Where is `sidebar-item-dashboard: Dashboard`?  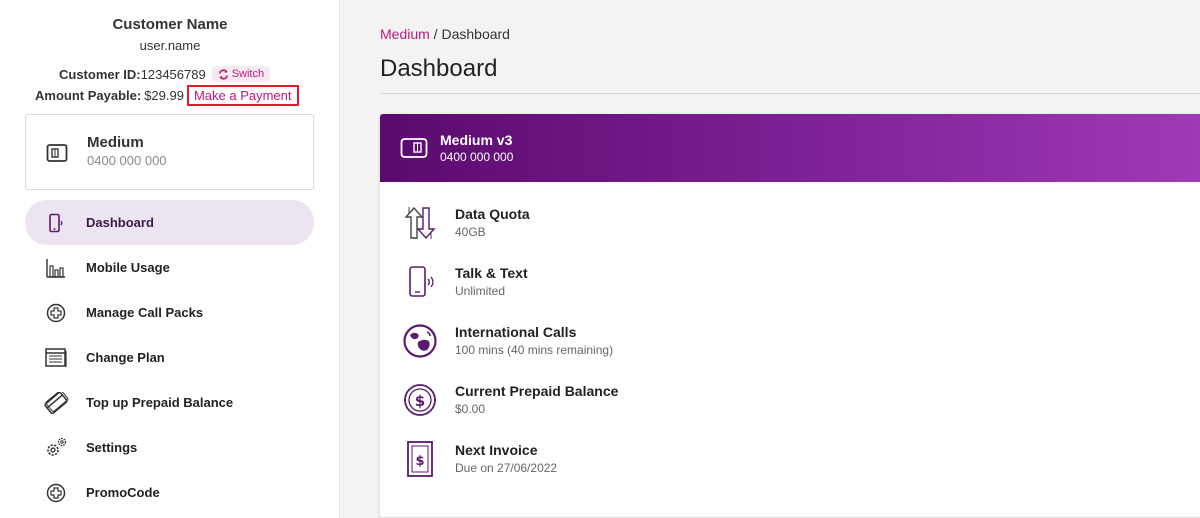
sidebar-item-dashboard: Dashboard is located at coordinates (169, 222).